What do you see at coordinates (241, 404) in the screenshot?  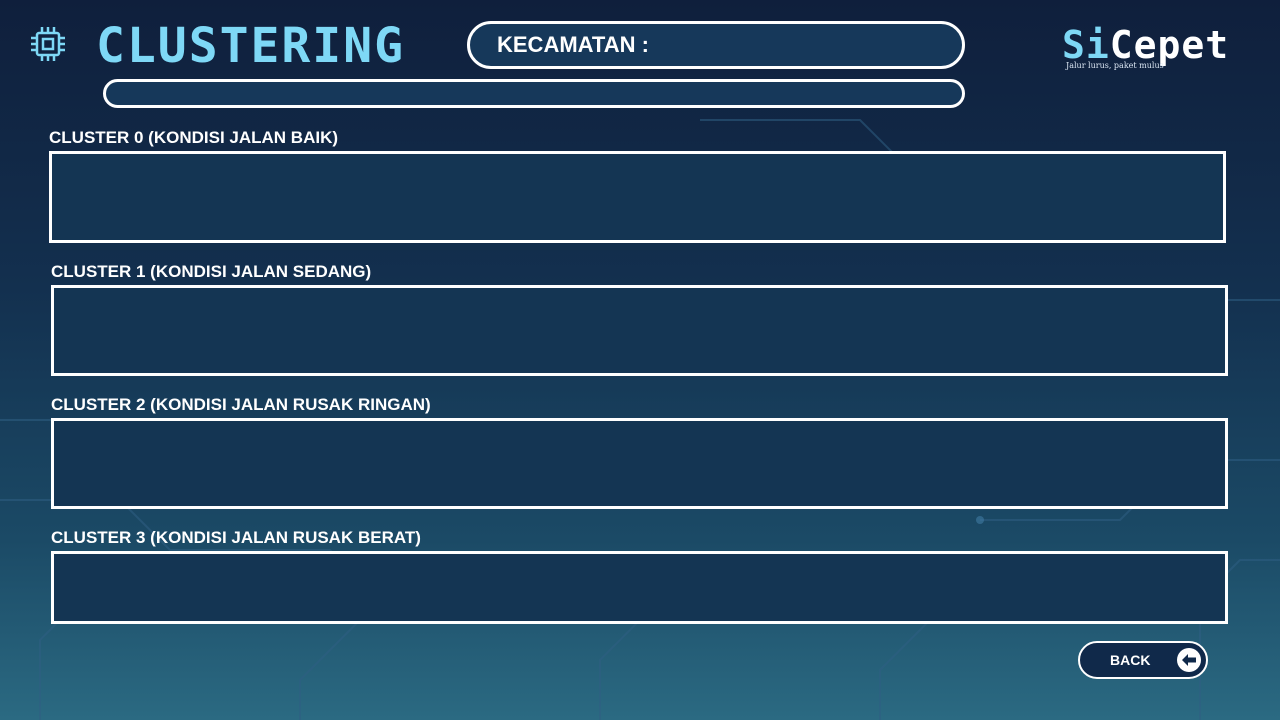 I see `cluster-2-label: CLUSTER 2 (KONDISI JALAN RUSAK RINGAN)` at bounding box center [241, 404].